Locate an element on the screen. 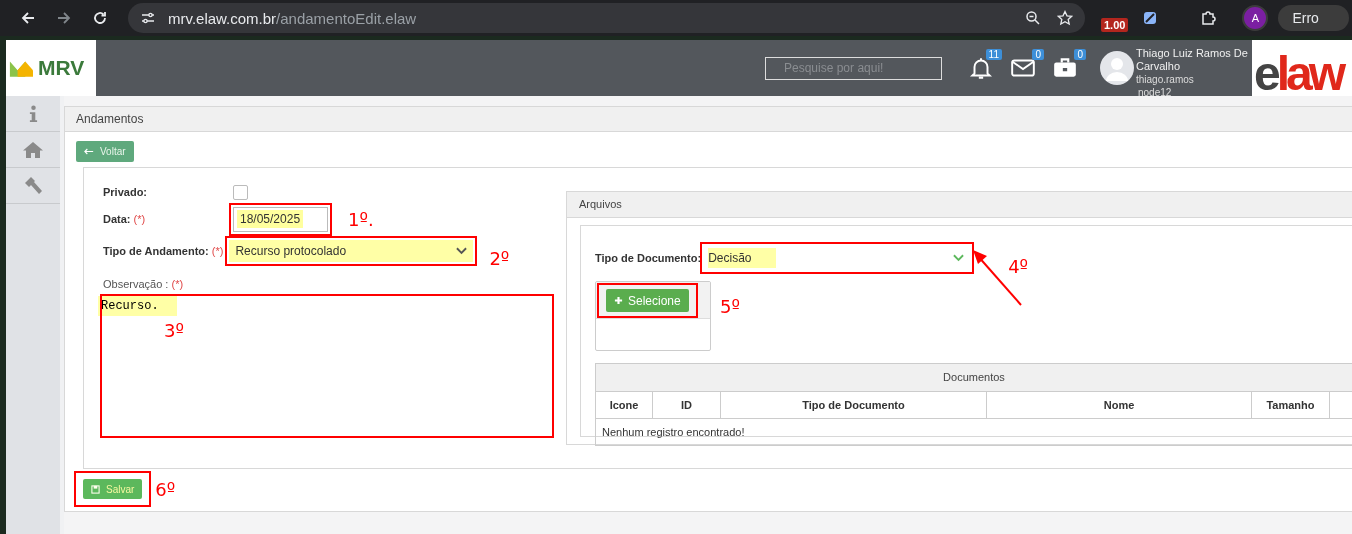  address-bar: mrv.elaw.com.br/andamentoEdit.elaw is located at coordinates (606, 18).